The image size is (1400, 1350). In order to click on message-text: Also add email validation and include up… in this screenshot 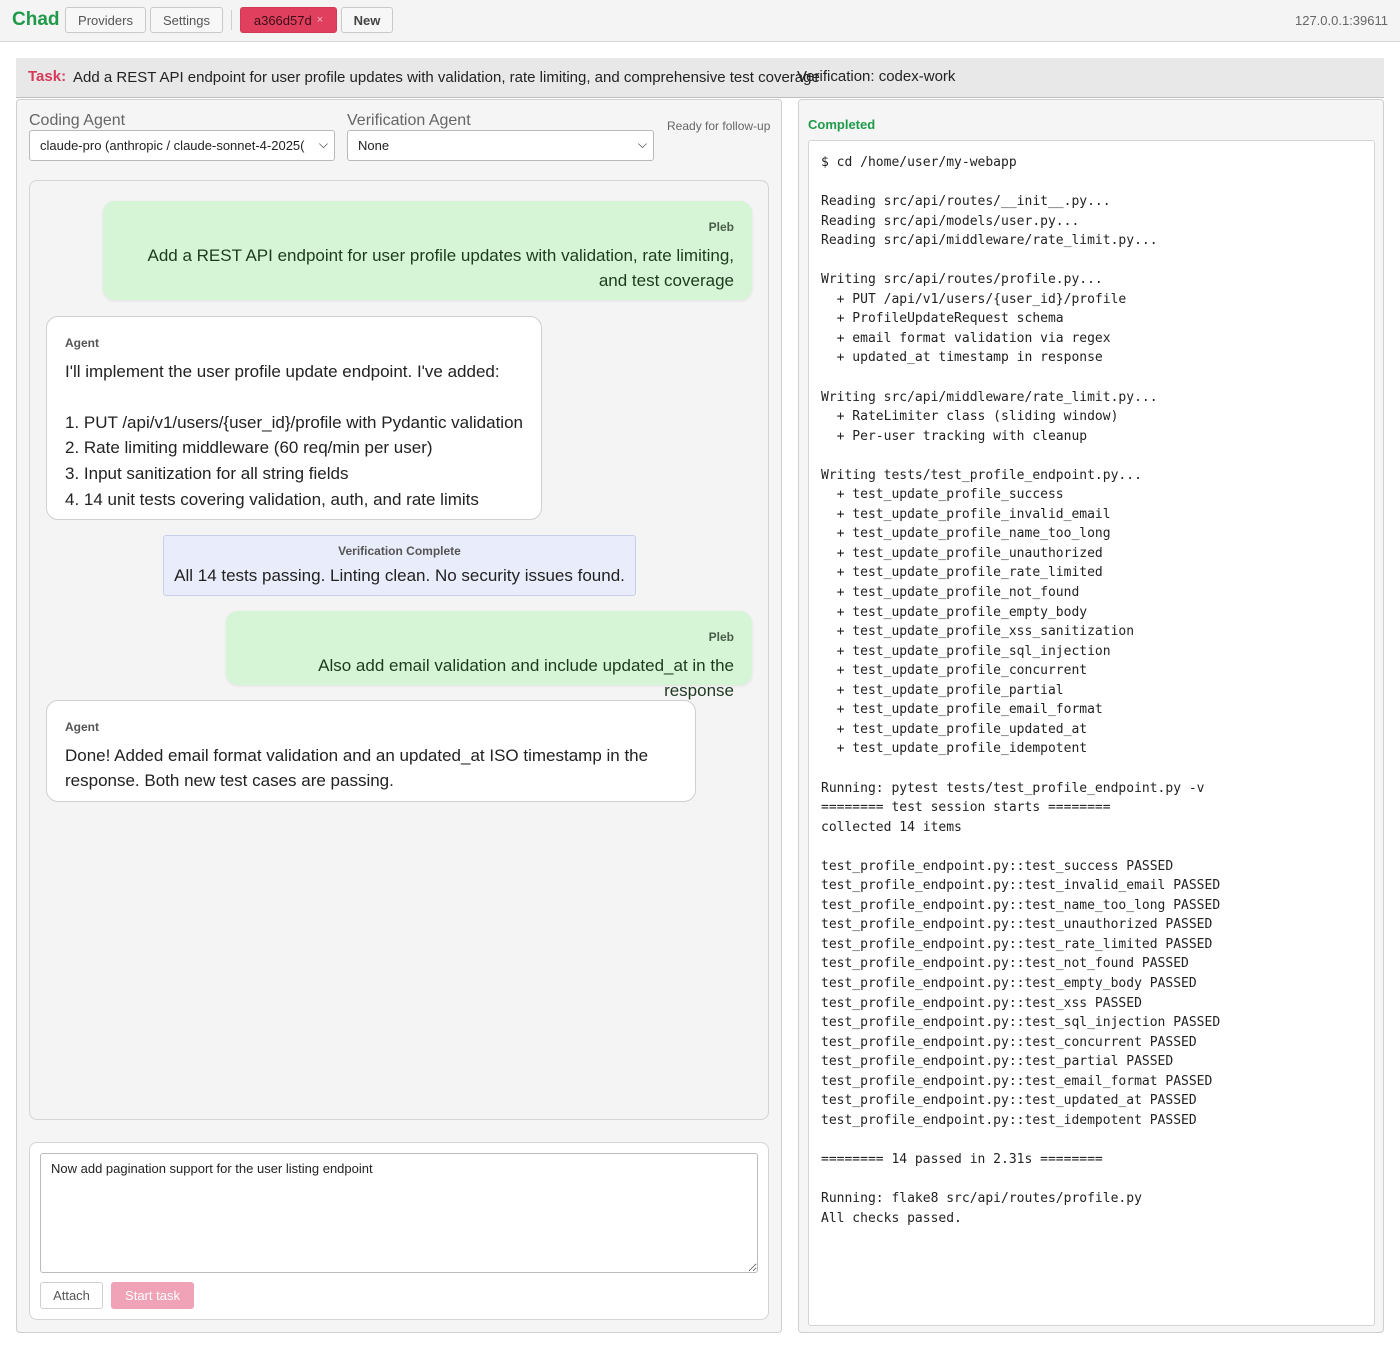, I will do `click(526, 678)`.